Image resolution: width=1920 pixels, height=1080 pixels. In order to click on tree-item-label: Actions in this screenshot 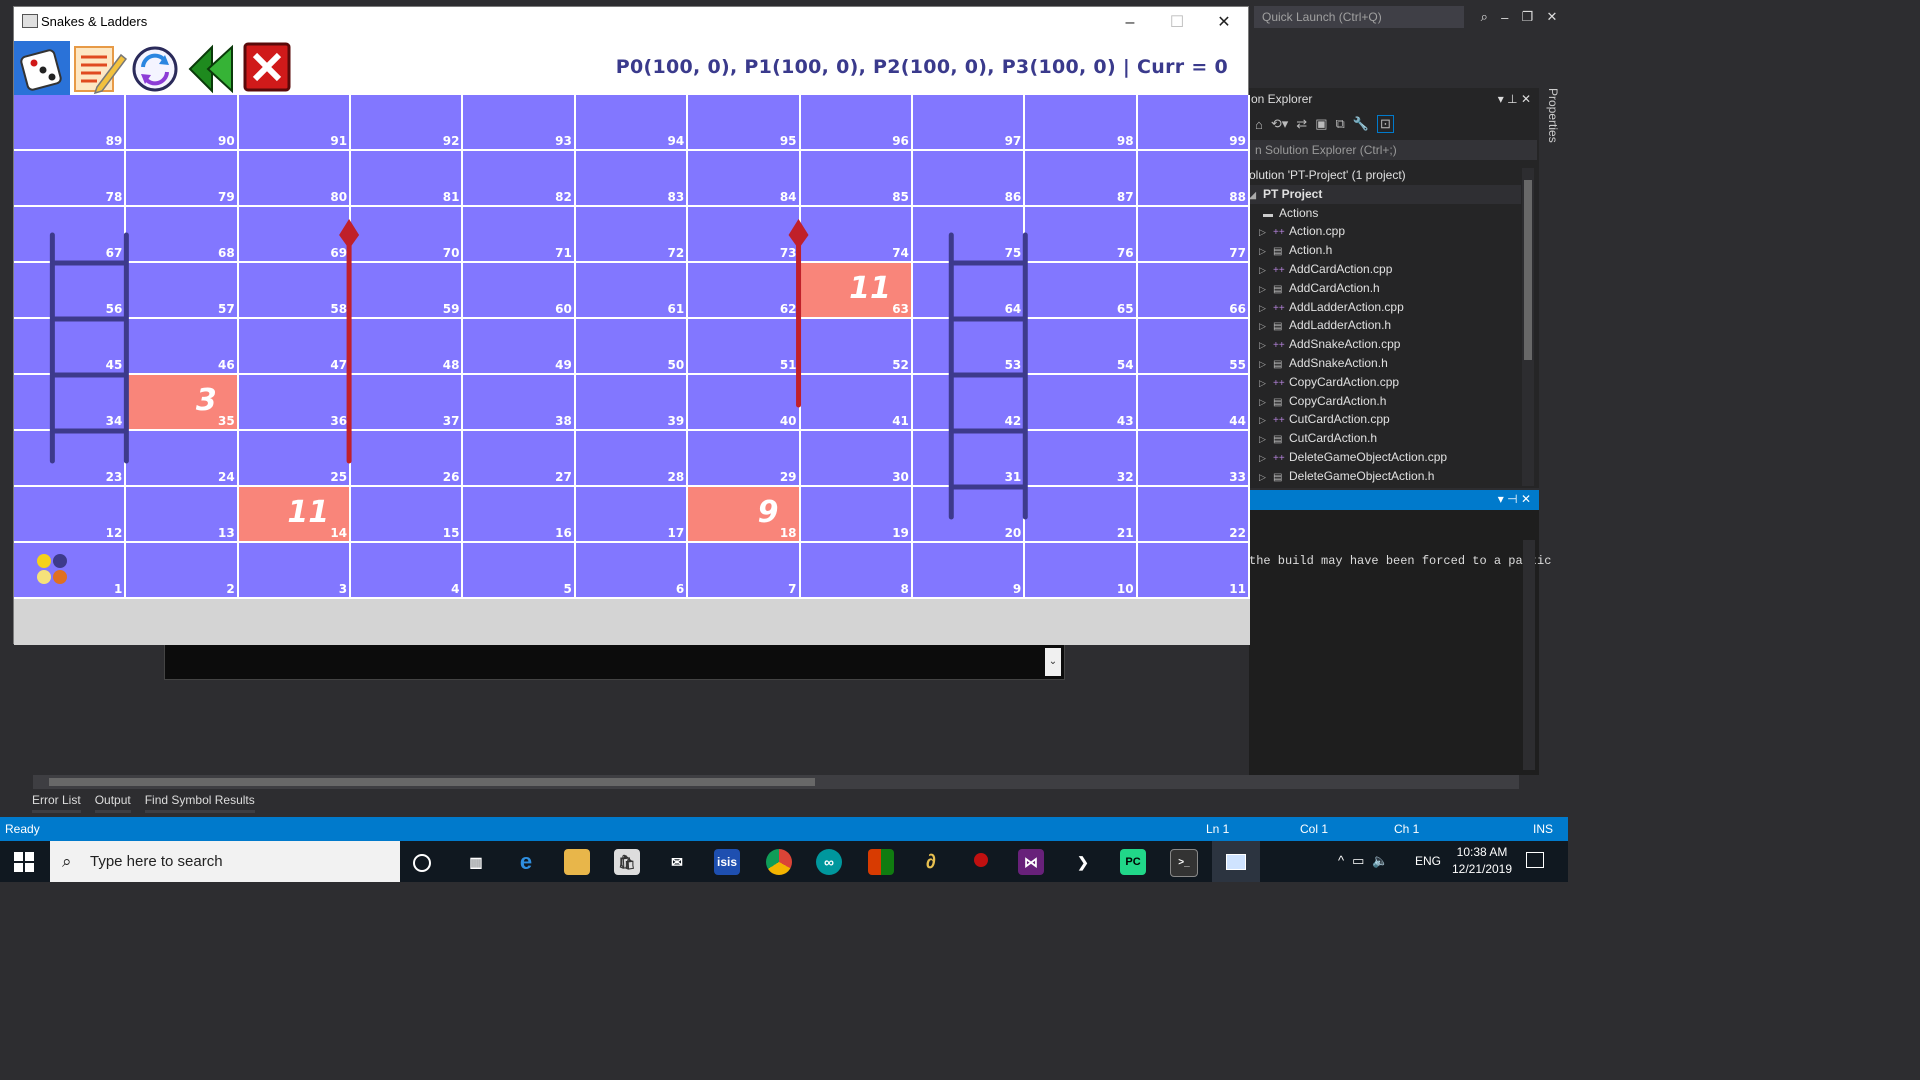, I will do `click(1299, 212)`.